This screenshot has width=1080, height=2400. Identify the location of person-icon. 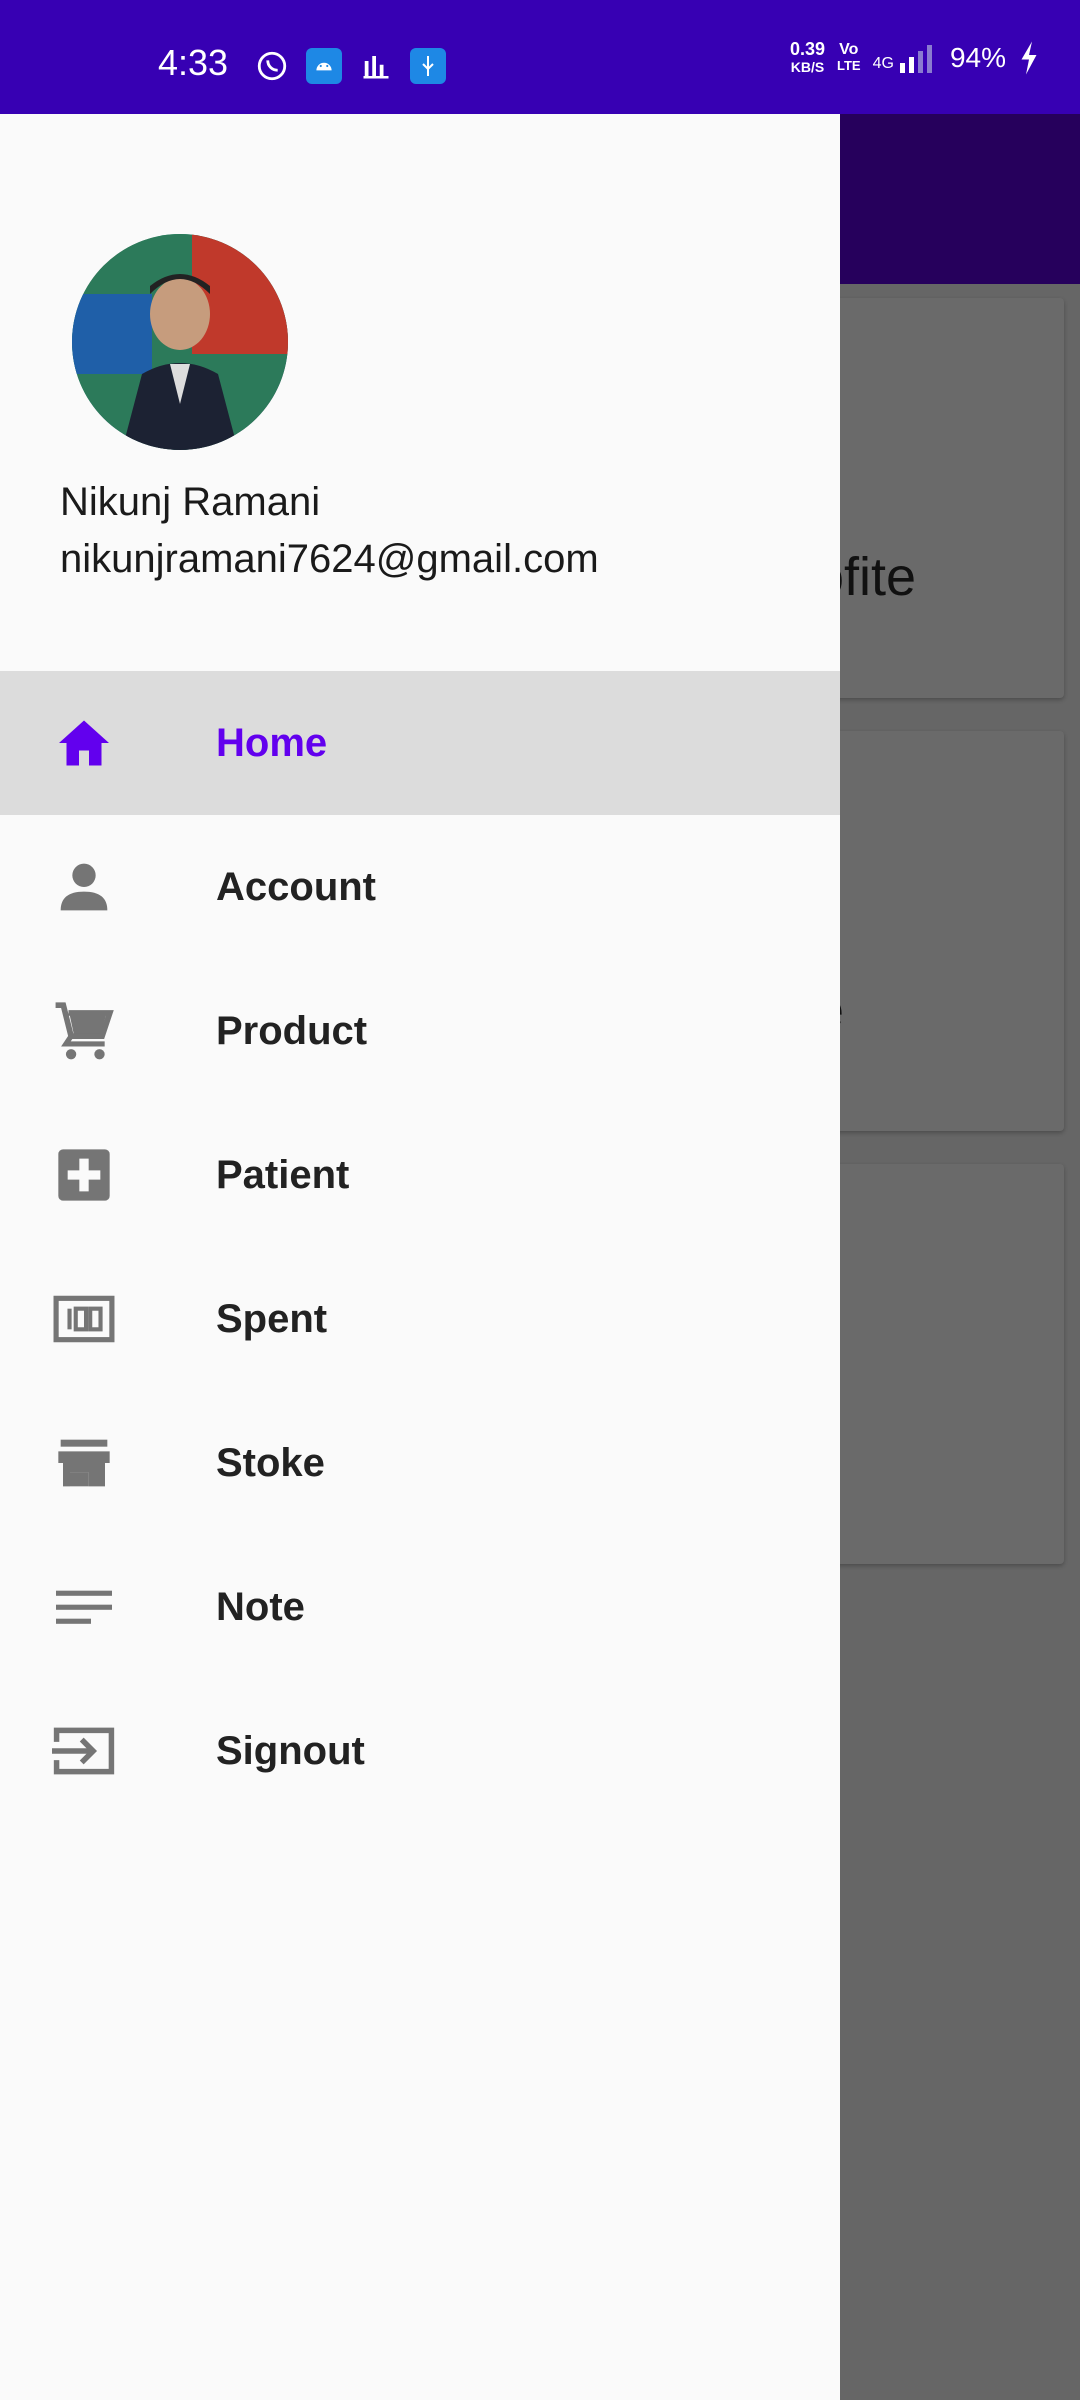
(84, 887).